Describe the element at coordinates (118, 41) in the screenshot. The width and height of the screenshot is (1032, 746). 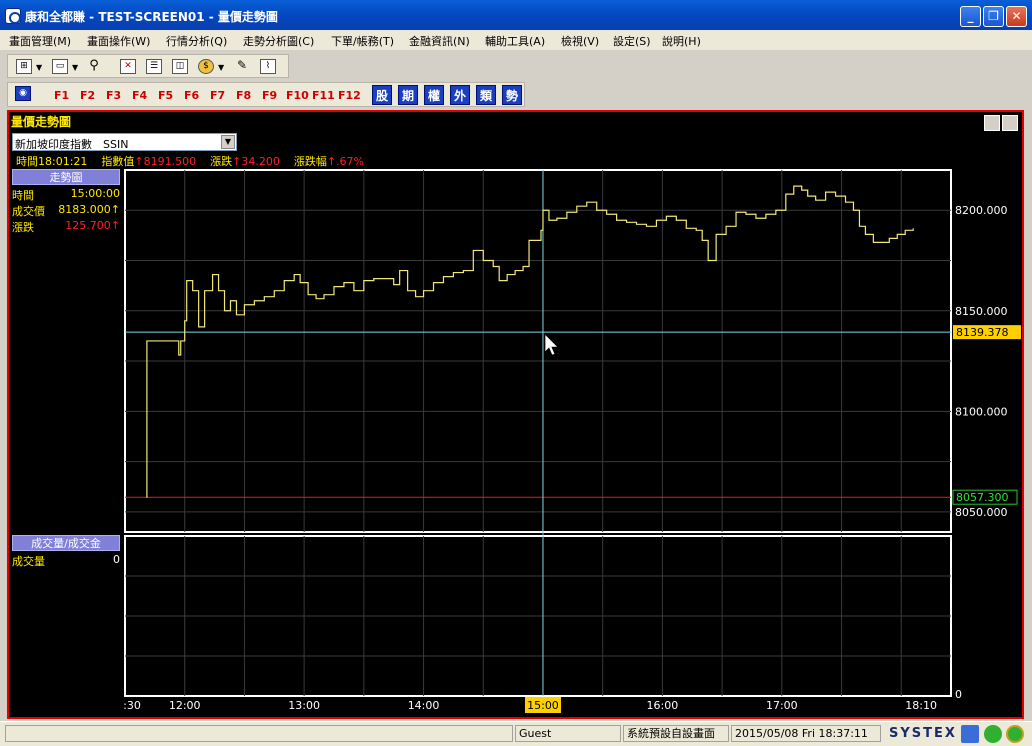
I see `menu-item-screen-operate: 畫面操作(W)` at that location.